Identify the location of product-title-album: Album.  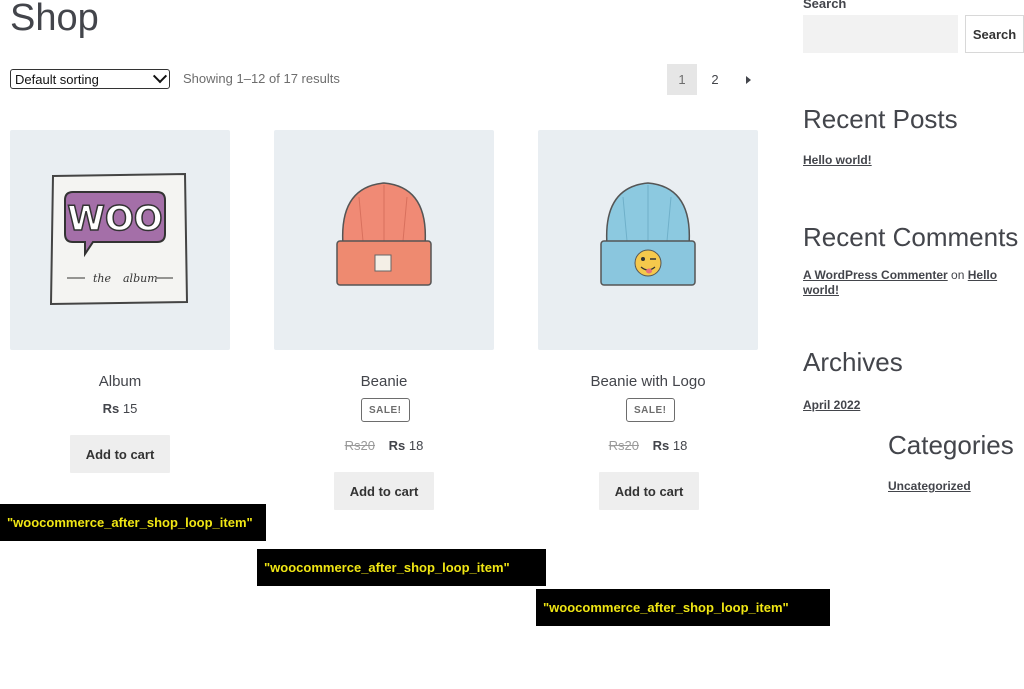
(120, 381).